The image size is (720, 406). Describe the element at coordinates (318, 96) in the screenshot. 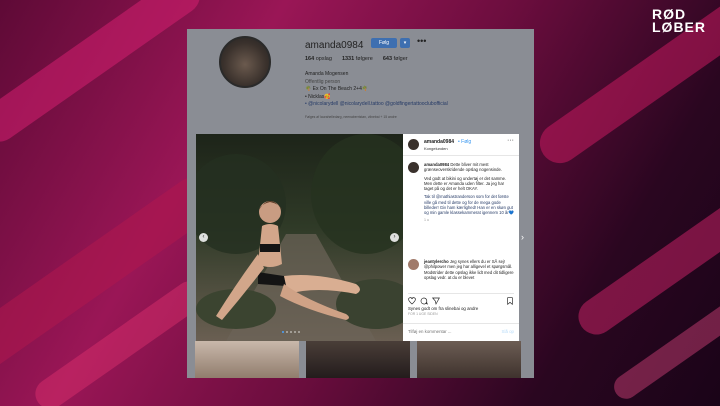

I see `bio-line: • Nicklas🥰` at that location.